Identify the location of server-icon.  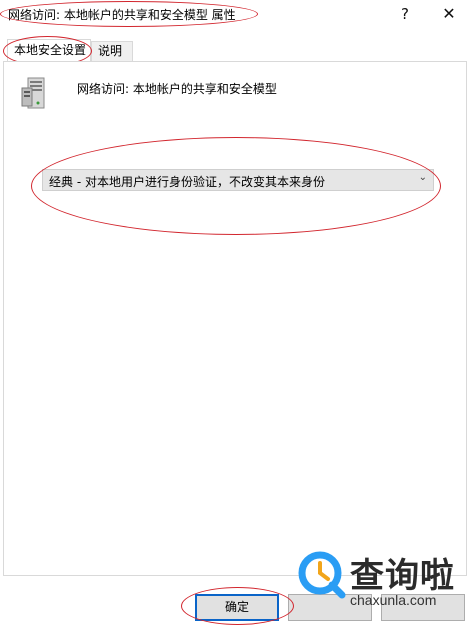
(33, 93).